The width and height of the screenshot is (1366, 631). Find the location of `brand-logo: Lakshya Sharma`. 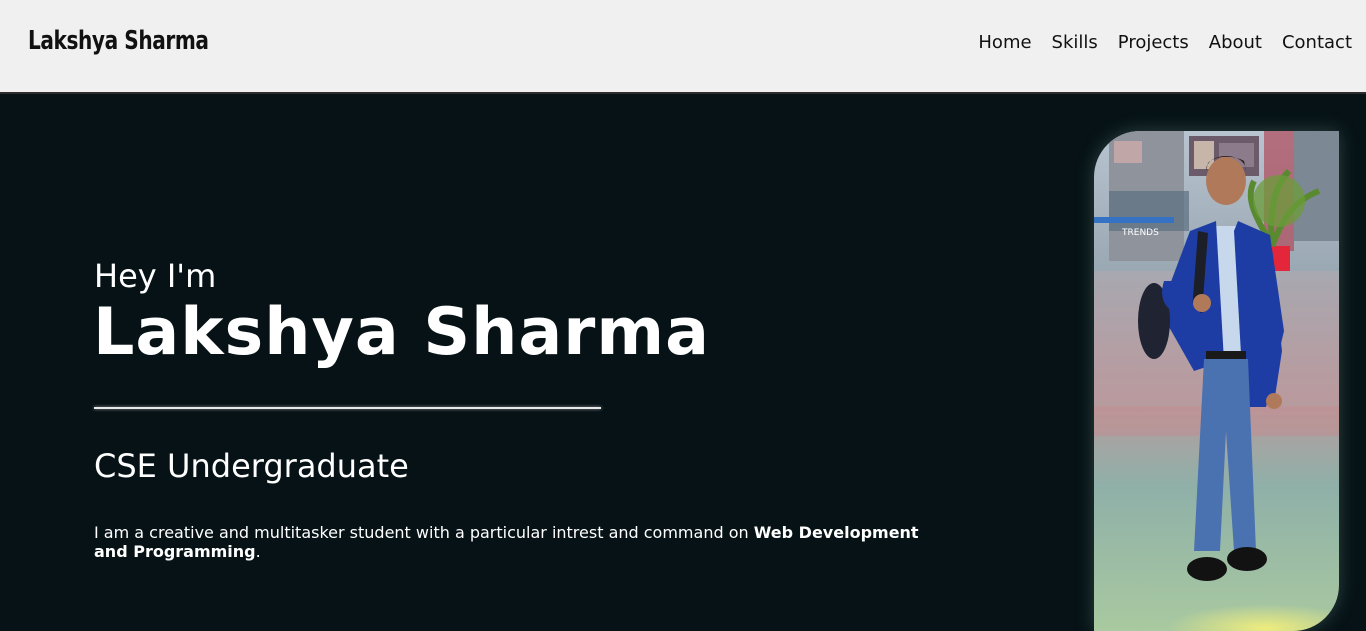

brand-logo: Lakshya Sharma is located at coordinates (118, 41).